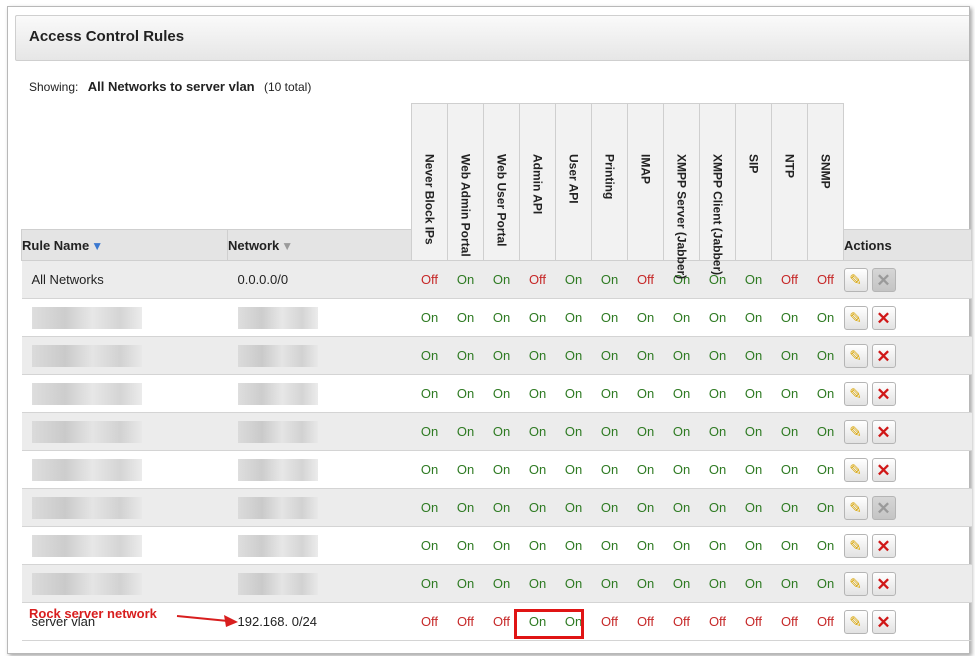  I want to click on header-spacer, so click(125, 167).